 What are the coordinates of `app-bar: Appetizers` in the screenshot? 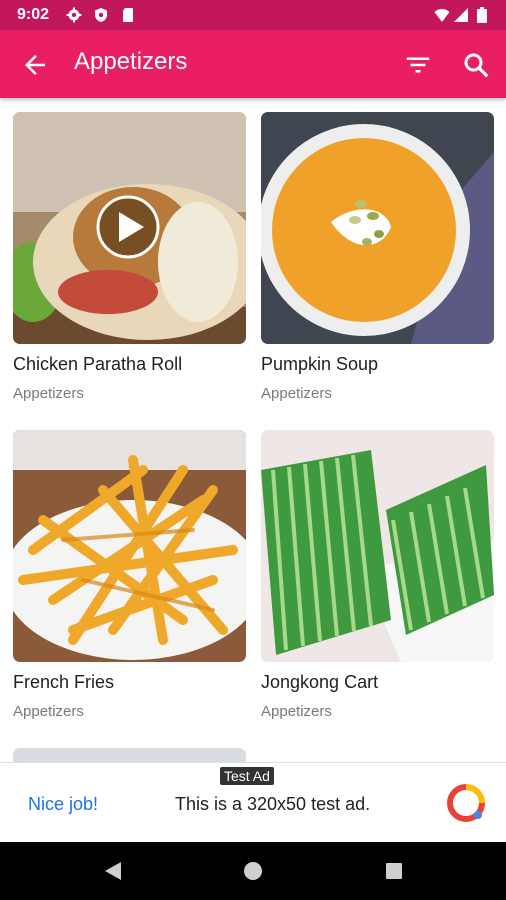 It's located at (253, 64).